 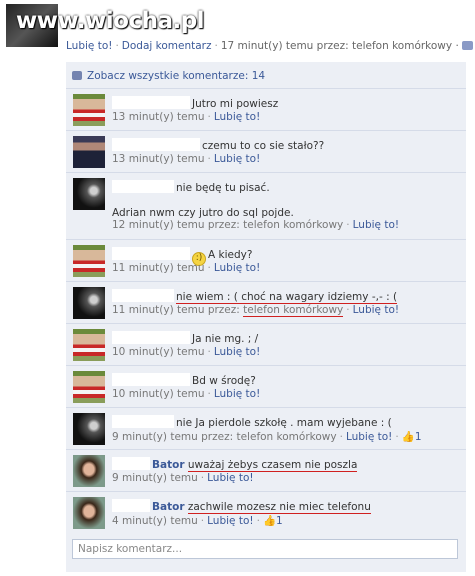 What do you see at coordinates (225, 339) in the screenshot?
I see `comment-text: Ja nie mg. ; /` at bounding box center [225, 339].